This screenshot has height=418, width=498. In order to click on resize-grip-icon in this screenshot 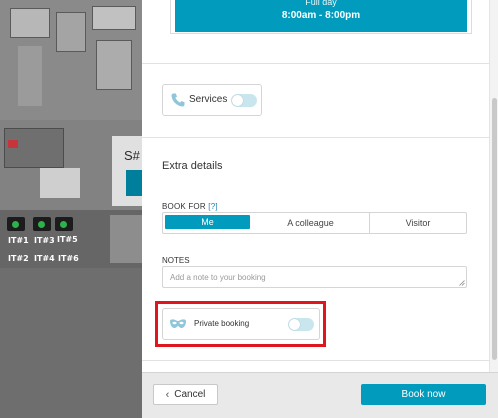, I will do `click(462, 283)`.